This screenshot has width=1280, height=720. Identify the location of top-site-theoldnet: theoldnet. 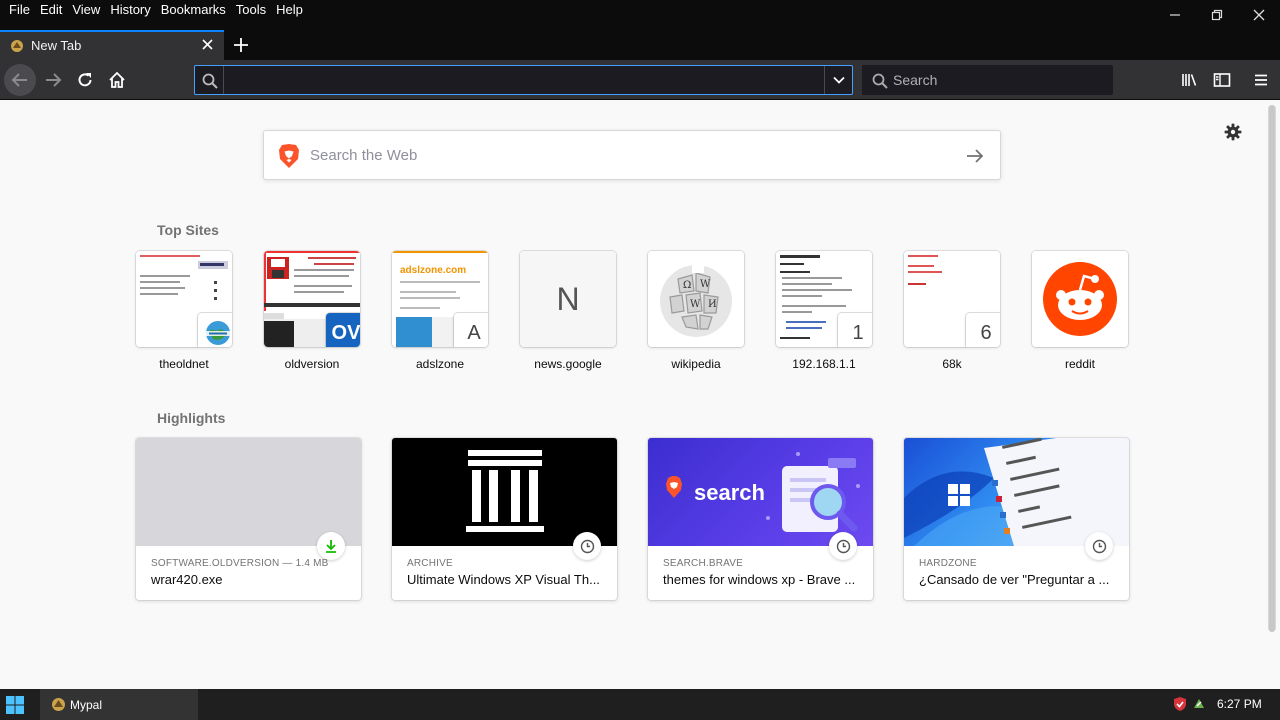
(184, 311).